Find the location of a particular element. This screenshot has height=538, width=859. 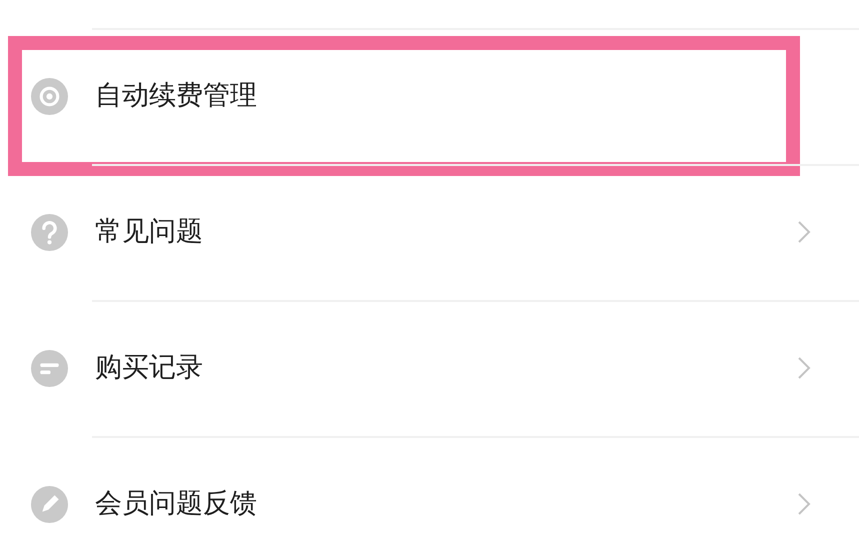

menu-label: 自动续费管理 is located at coordinates (176, 95).